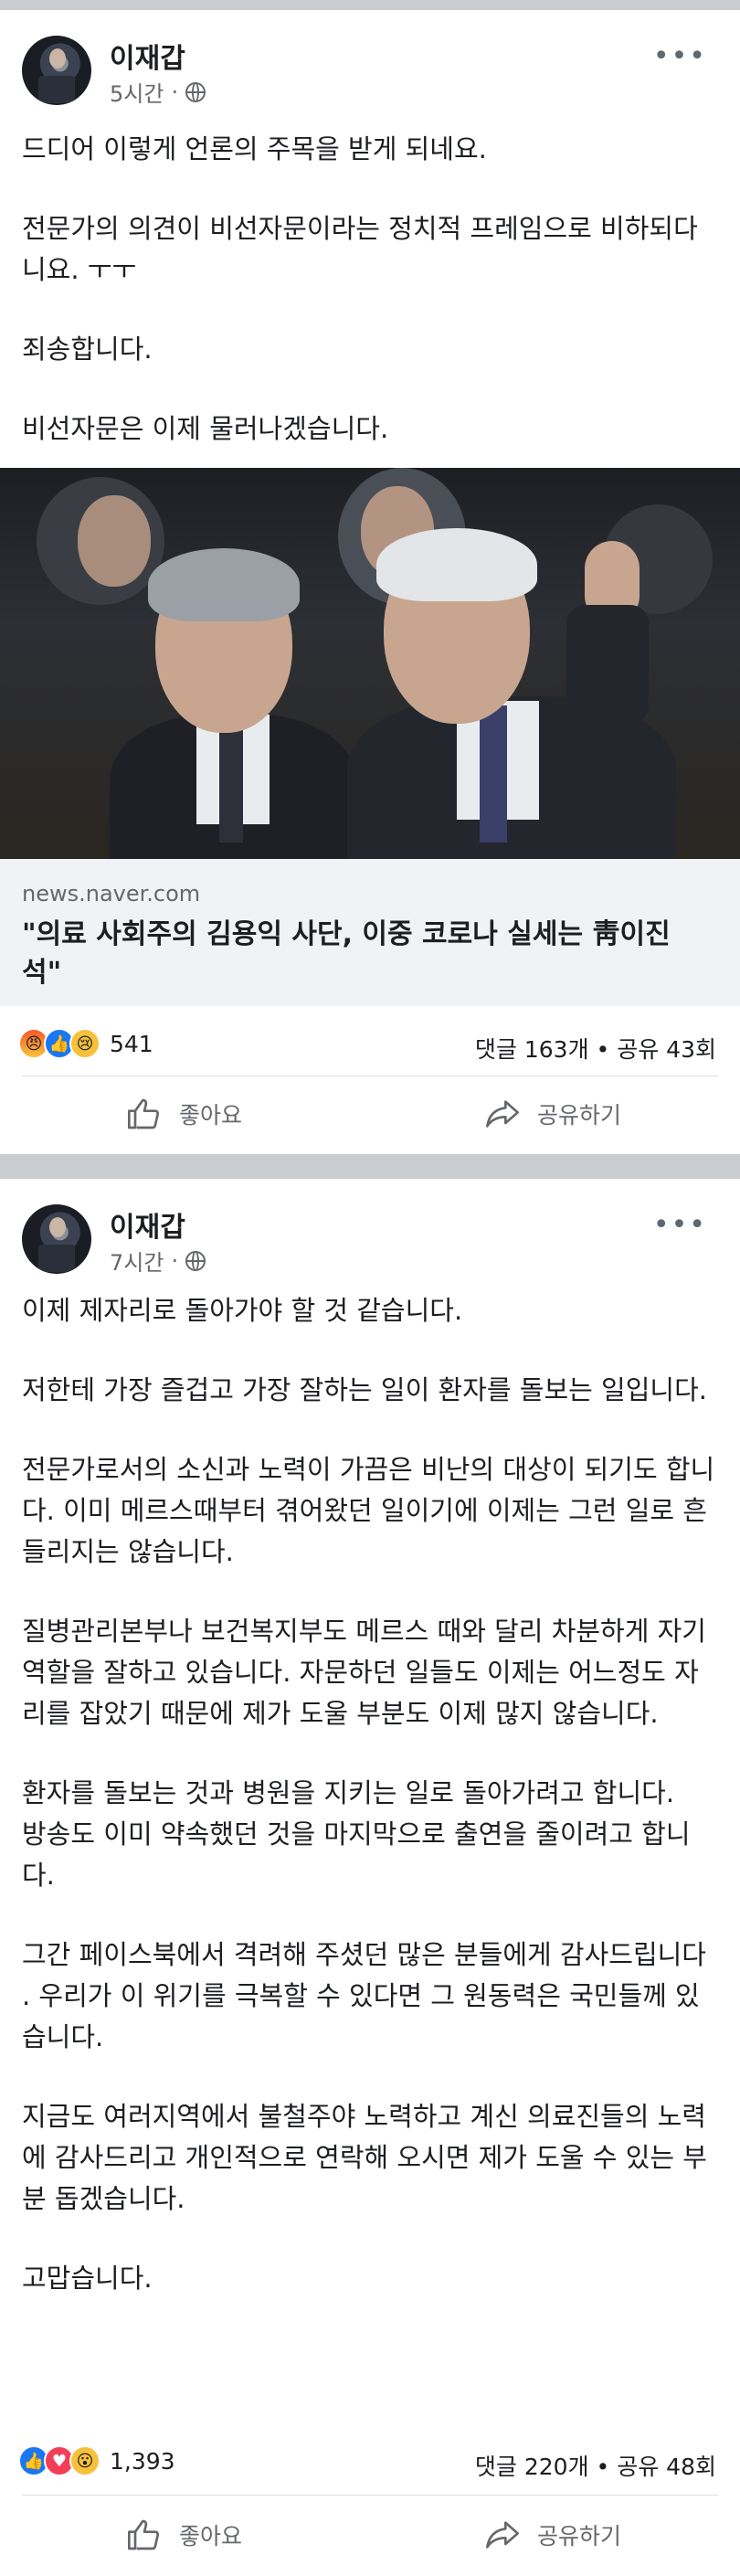  Describe the element at coordinates (242, 1310) in the screenshot. I see `post-paragraph: 이제 제자리로 돌아가야 할 것 같습니다.` at that location.